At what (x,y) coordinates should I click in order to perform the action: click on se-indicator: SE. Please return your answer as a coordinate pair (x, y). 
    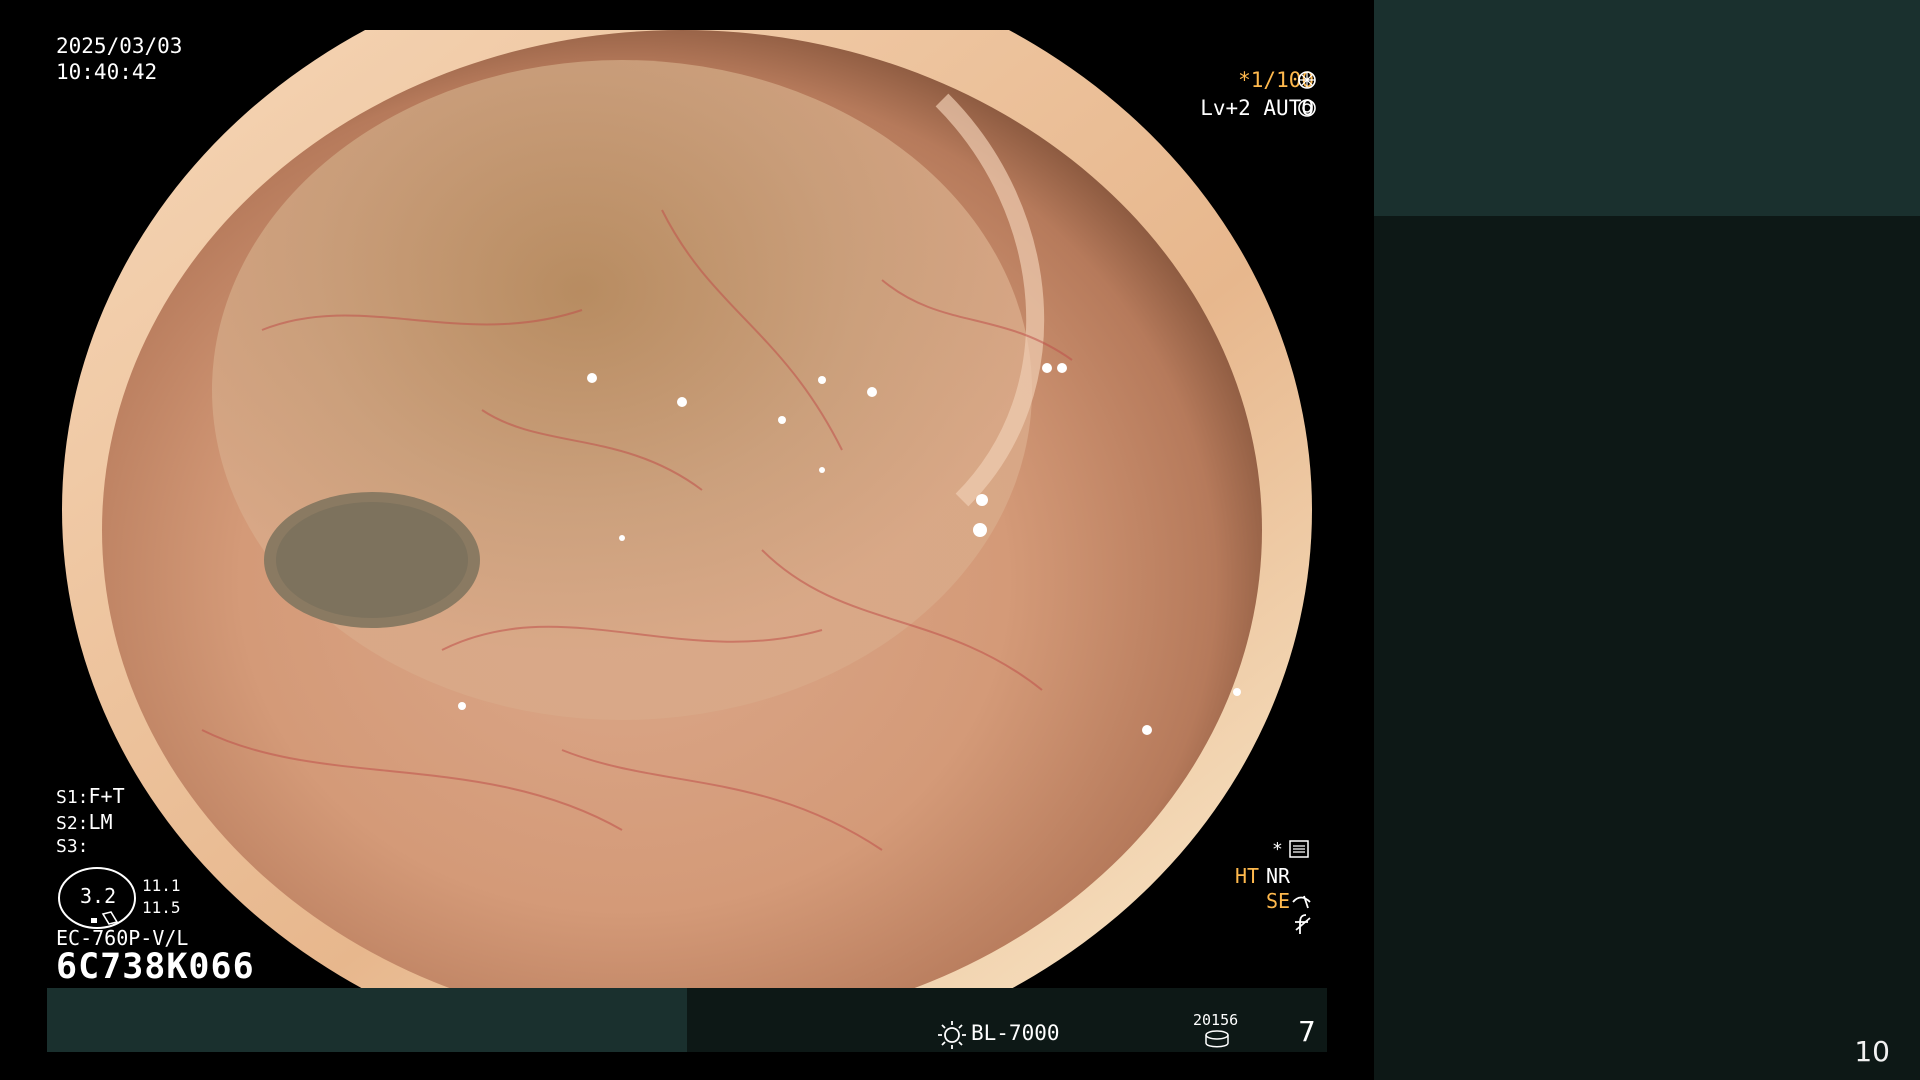
    Looking at the image, I should click on (1278, 901).